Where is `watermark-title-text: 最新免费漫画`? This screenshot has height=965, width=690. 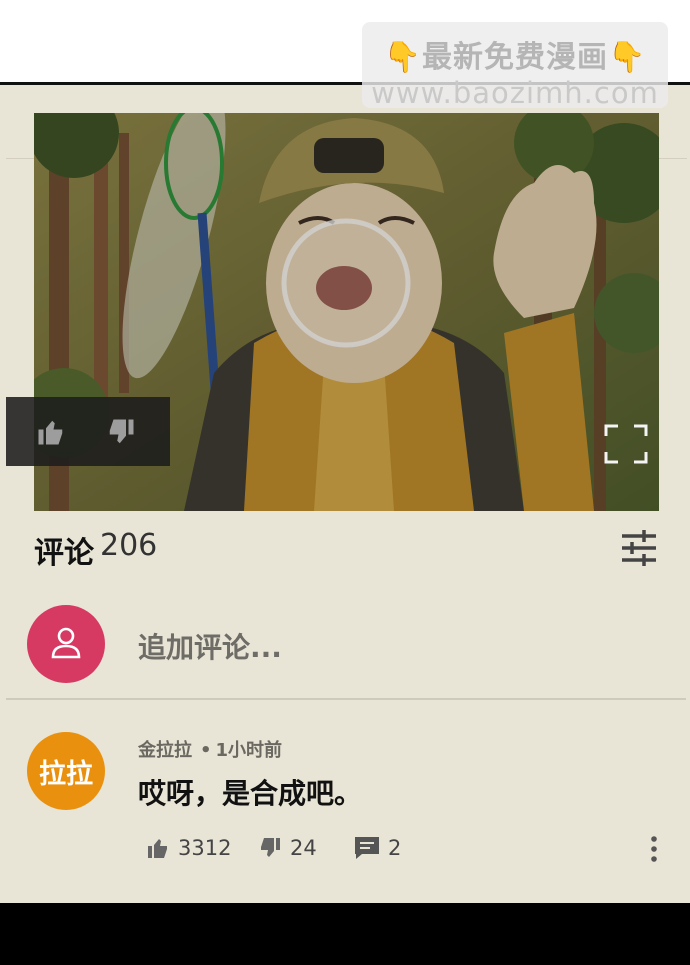
watermark-title-text: 最新免费漫画 is located at coordinates (515, 57).